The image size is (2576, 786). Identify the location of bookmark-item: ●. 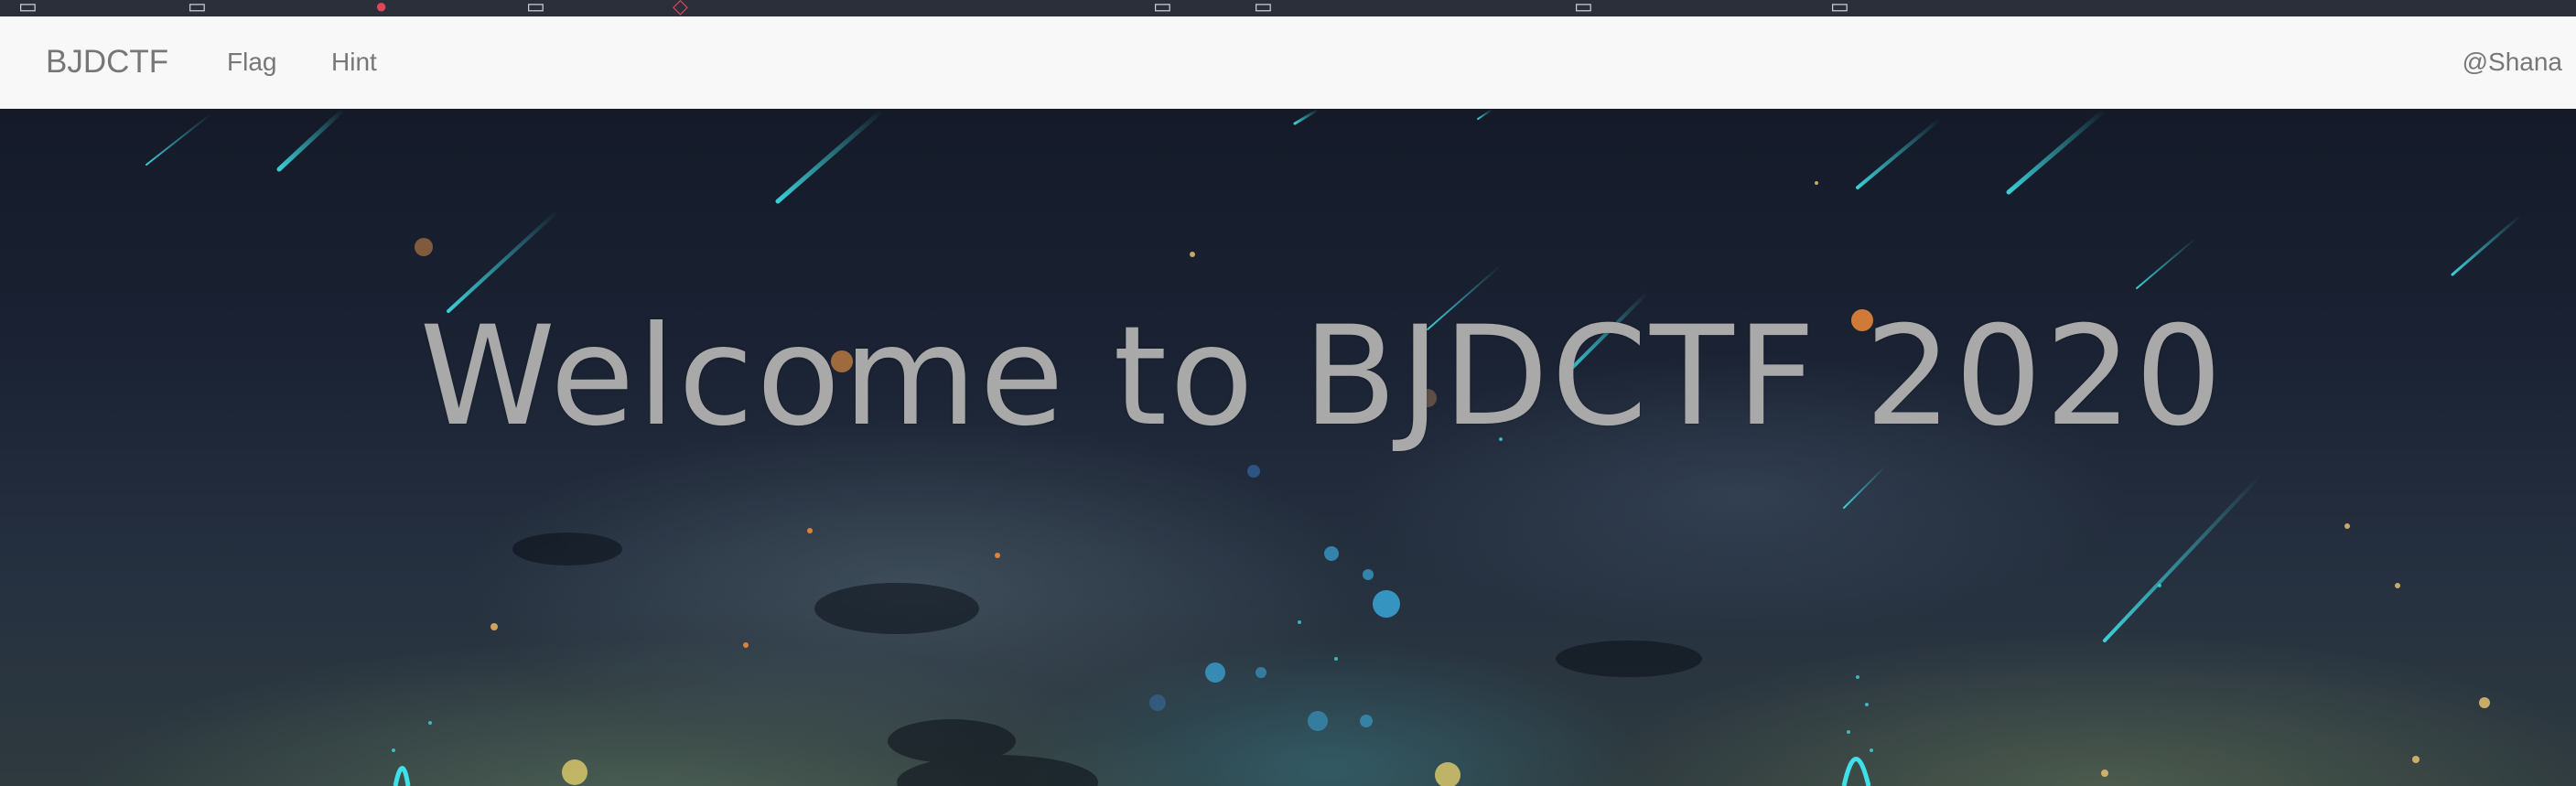
(381, 8).